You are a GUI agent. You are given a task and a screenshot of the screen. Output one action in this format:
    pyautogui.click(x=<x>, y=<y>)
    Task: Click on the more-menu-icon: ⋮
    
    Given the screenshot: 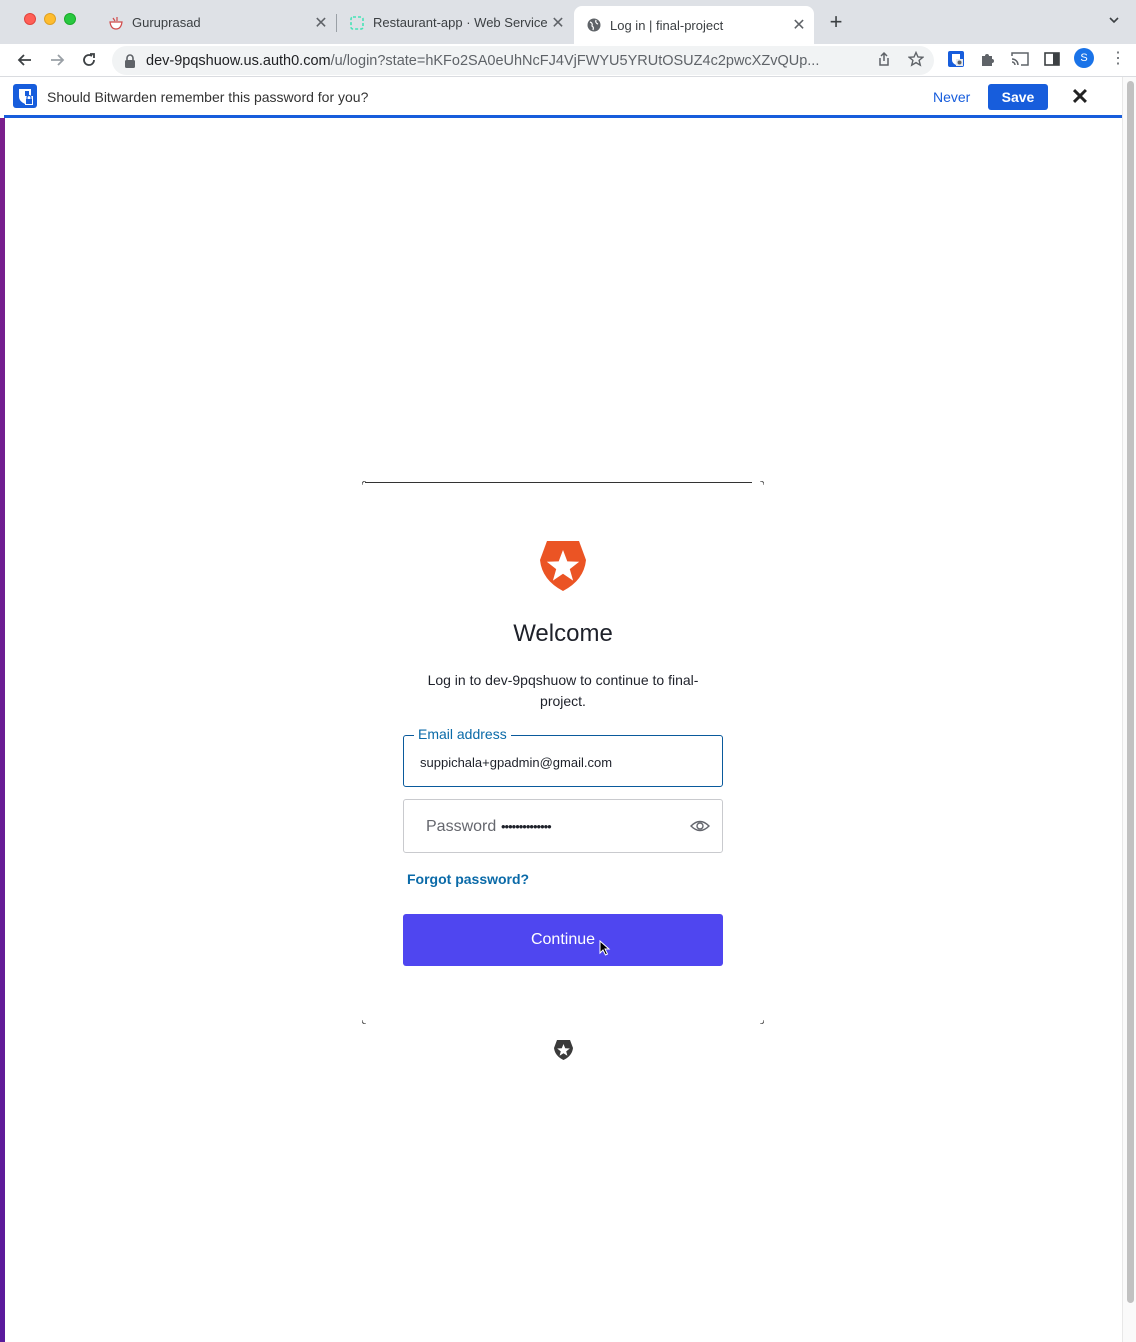 What is the action you would take?
    pyautogui.click(x=1118, y=58)
    